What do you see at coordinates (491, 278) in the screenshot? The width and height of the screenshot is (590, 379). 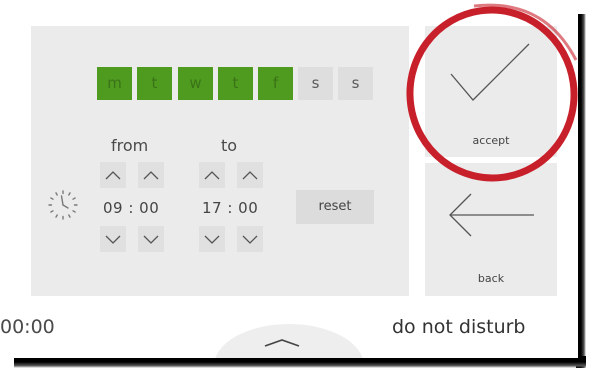 I see `back-label: back` at bounding box center [491, 278].